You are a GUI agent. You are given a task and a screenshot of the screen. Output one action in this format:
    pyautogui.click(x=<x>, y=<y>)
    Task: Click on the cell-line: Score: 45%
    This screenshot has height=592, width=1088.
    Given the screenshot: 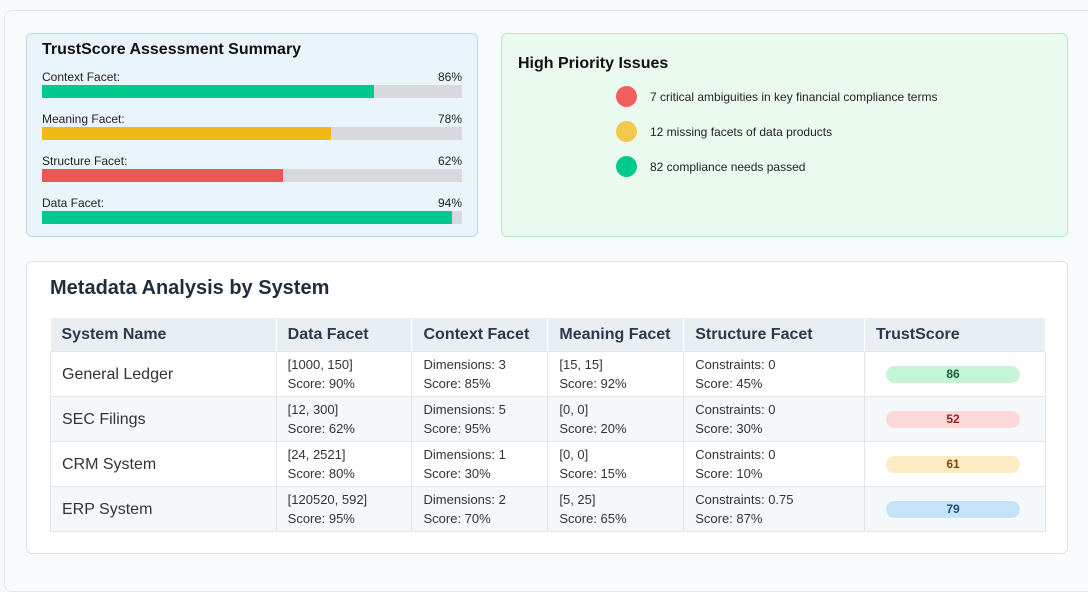 What is the action you would take?
    pyautogui.click(x=729, y=383)
    